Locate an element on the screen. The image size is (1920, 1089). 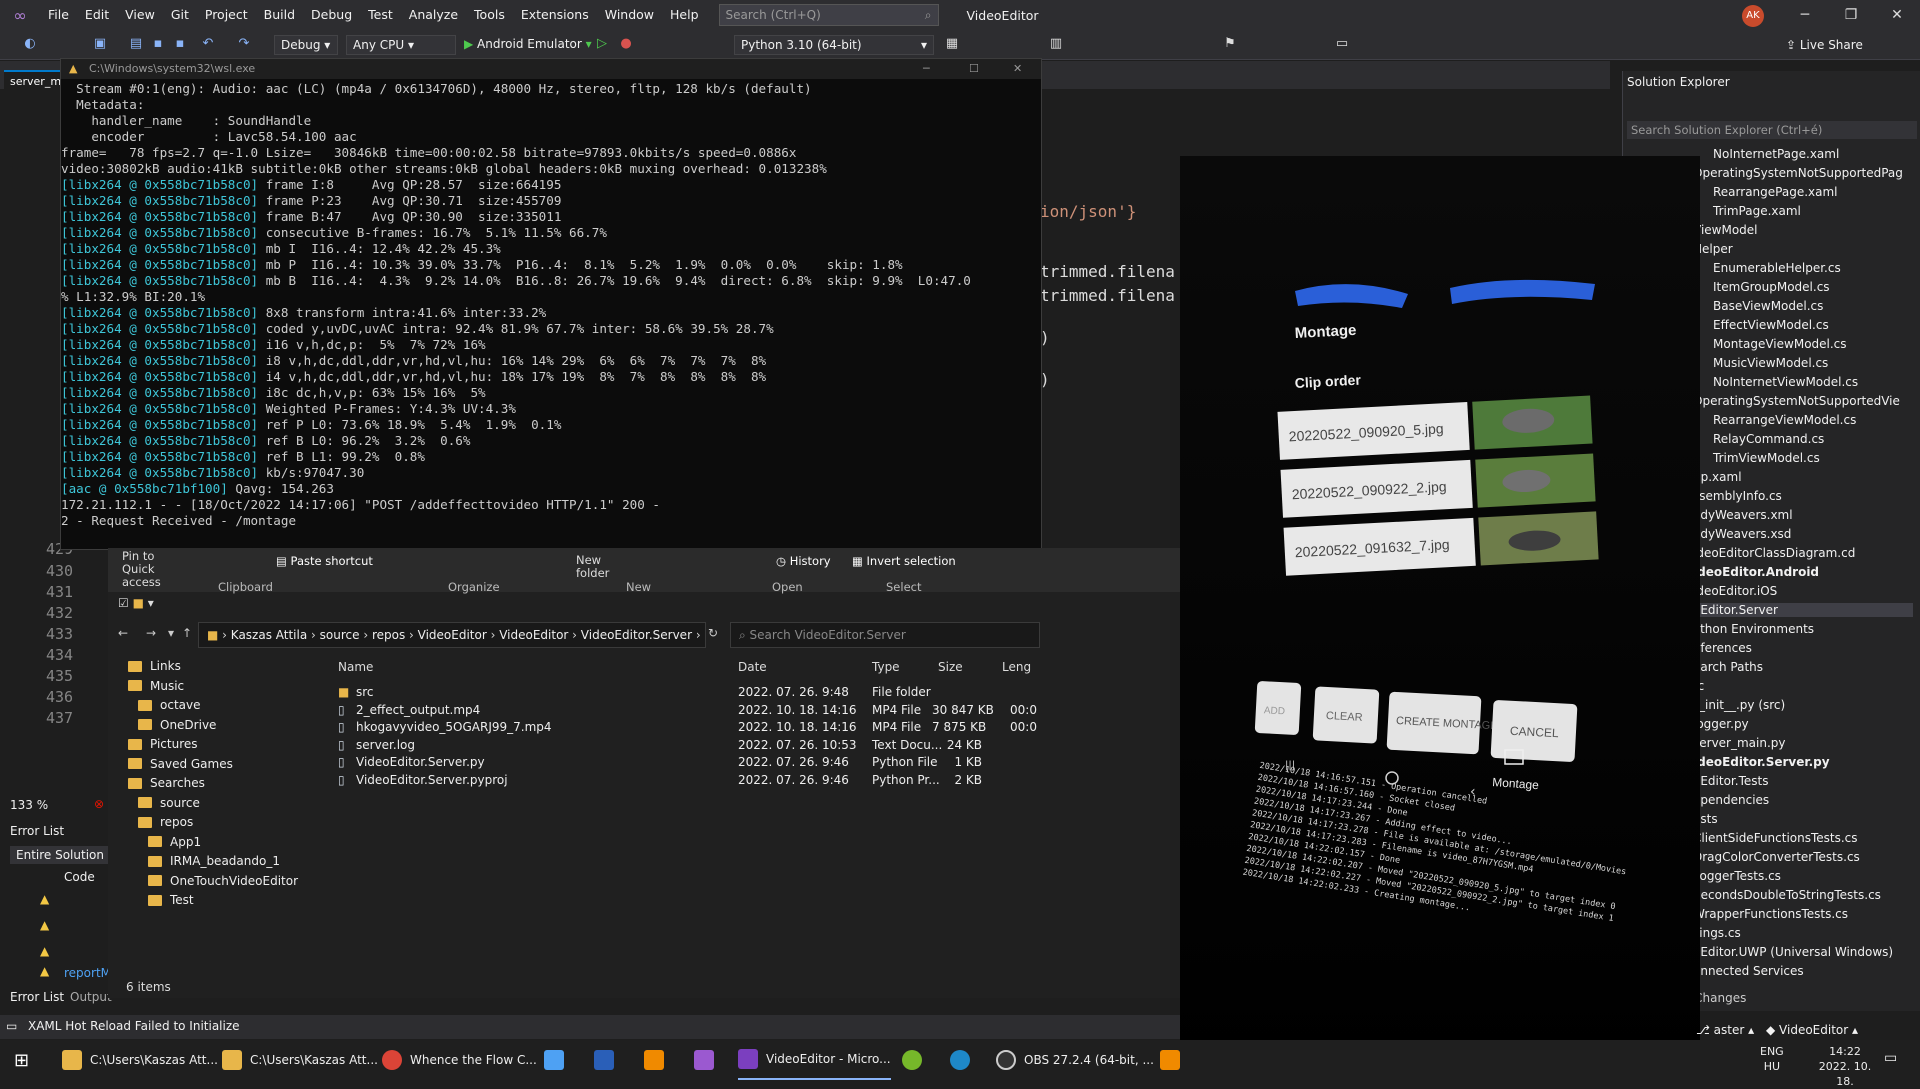
nav-item: Searches is located at coordinates (166, 783).